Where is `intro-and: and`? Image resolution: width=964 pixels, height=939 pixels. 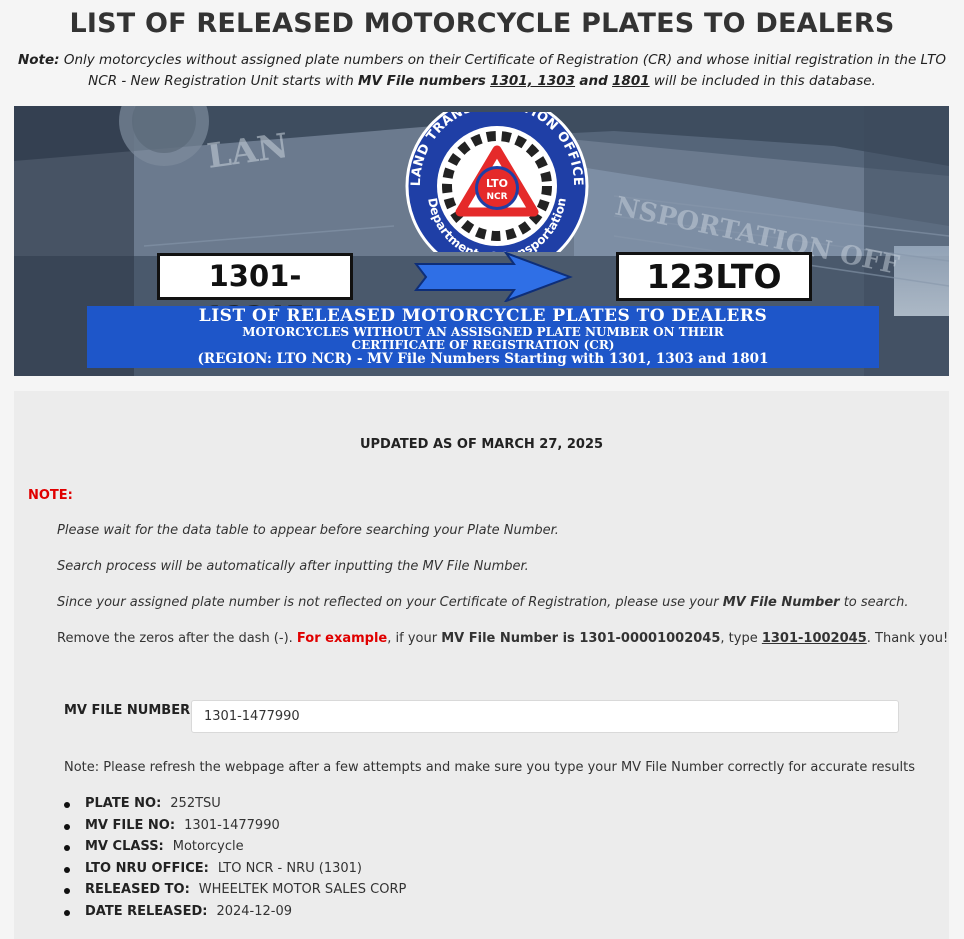
intro-and: and is located at coordinates (593, 81).